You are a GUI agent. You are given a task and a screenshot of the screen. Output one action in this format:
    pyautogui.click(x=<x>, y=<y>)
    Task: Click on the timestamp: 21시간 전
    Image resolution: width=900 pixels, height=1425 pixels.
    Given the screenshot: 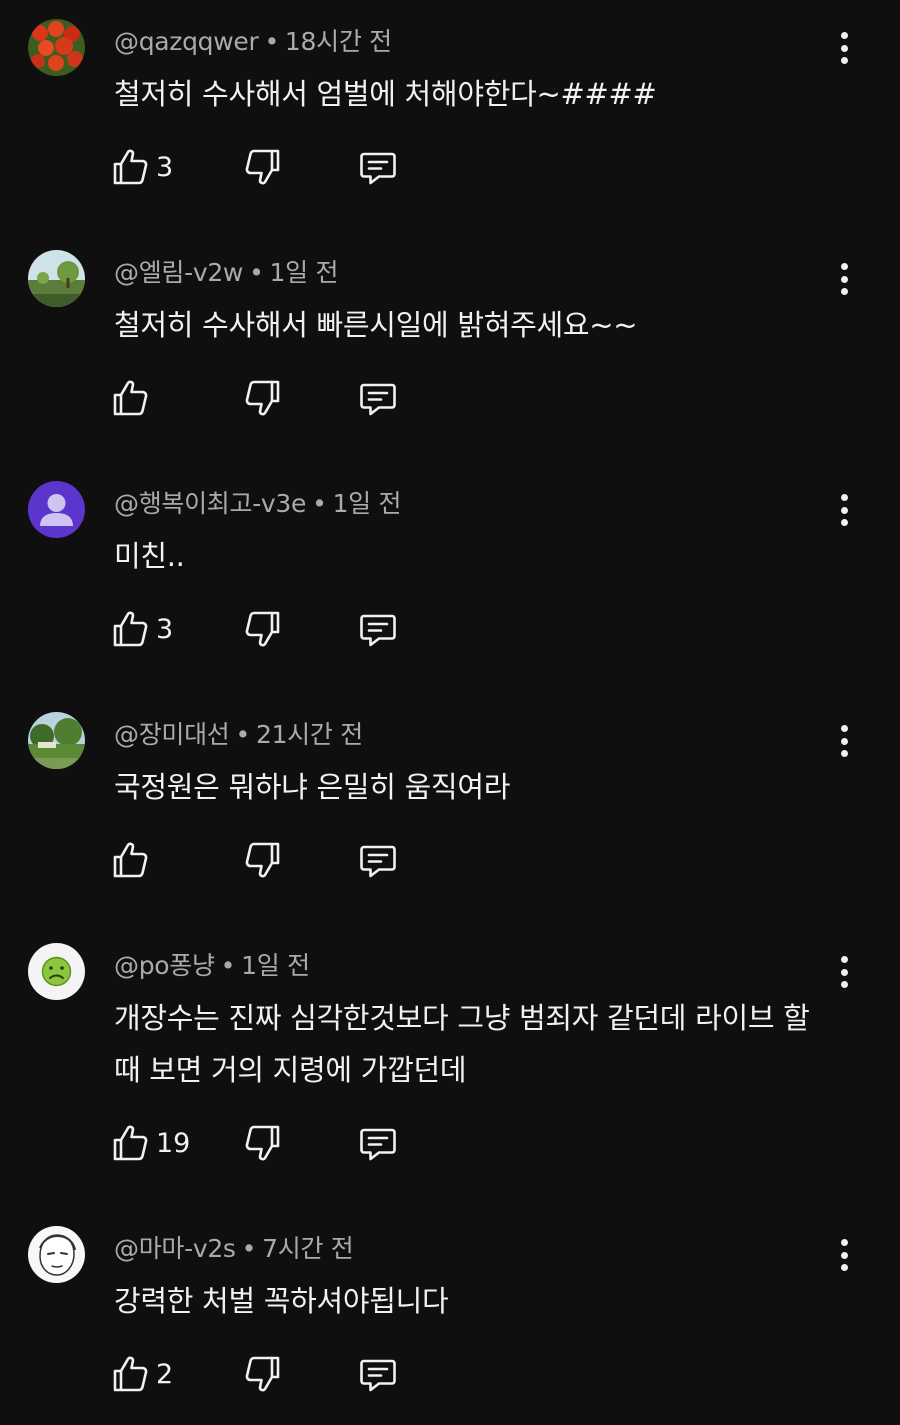 What is the action you would take?
    pyautogui.click(x=309, y=734)
    